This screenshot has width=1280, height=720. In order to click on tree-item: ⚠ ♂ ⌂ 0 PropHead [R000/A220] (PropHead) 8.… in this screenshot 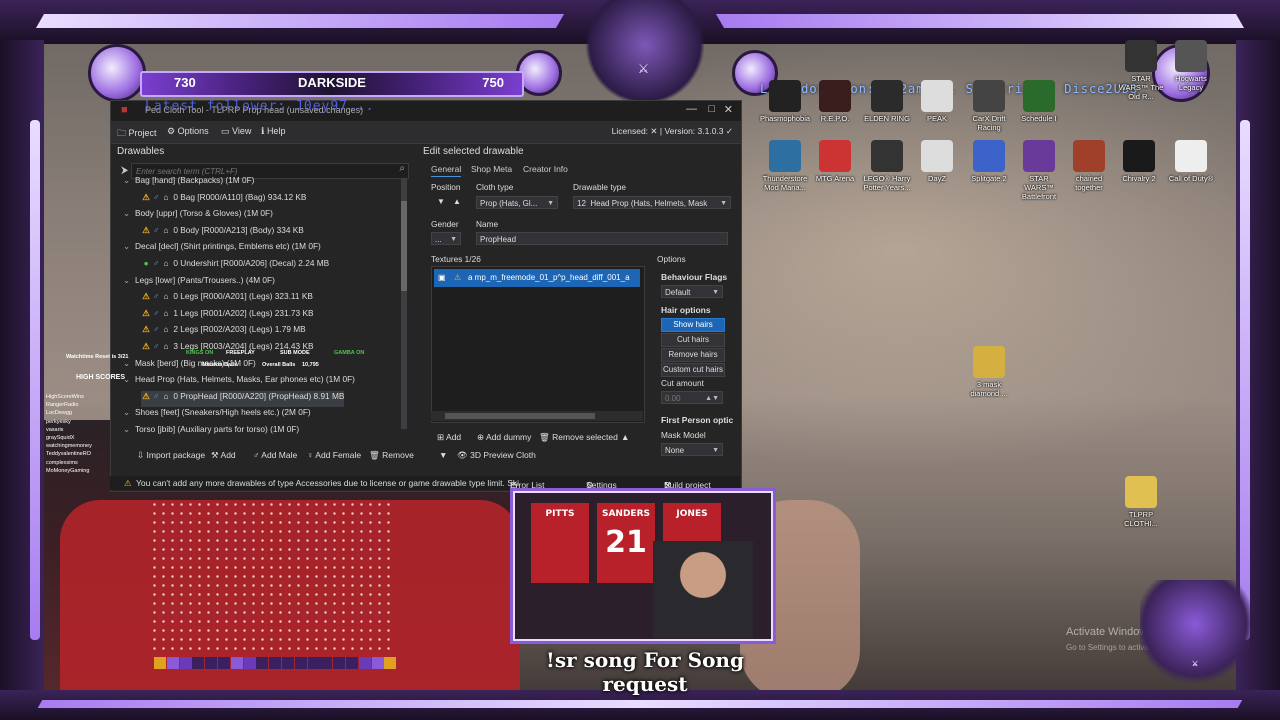, I will do `click(243, 398)`.